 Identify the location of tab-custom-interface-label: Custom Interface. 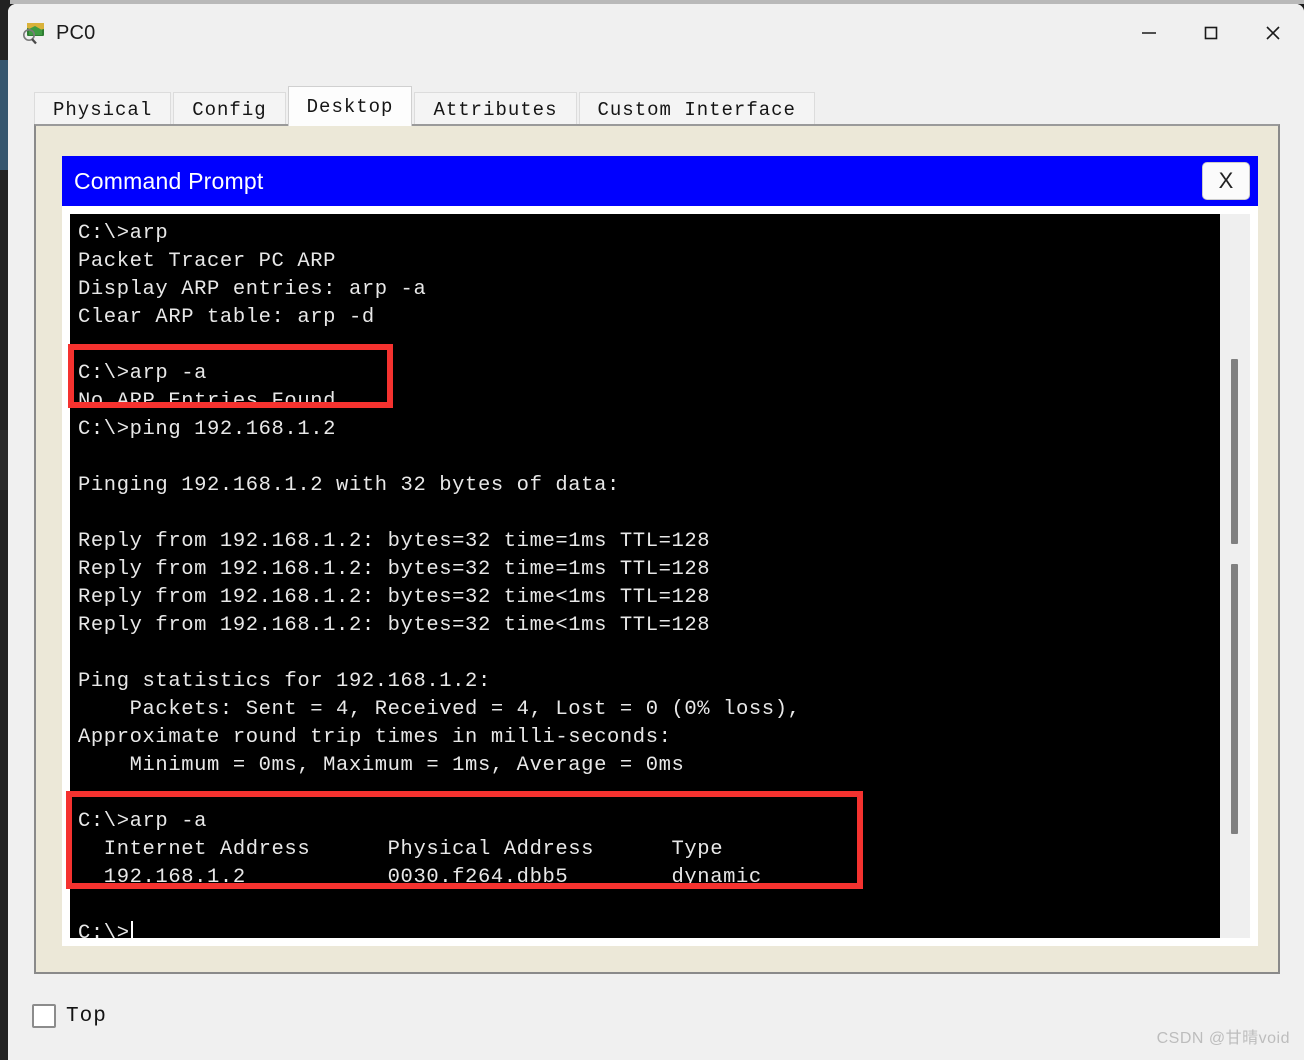
(696, 109).